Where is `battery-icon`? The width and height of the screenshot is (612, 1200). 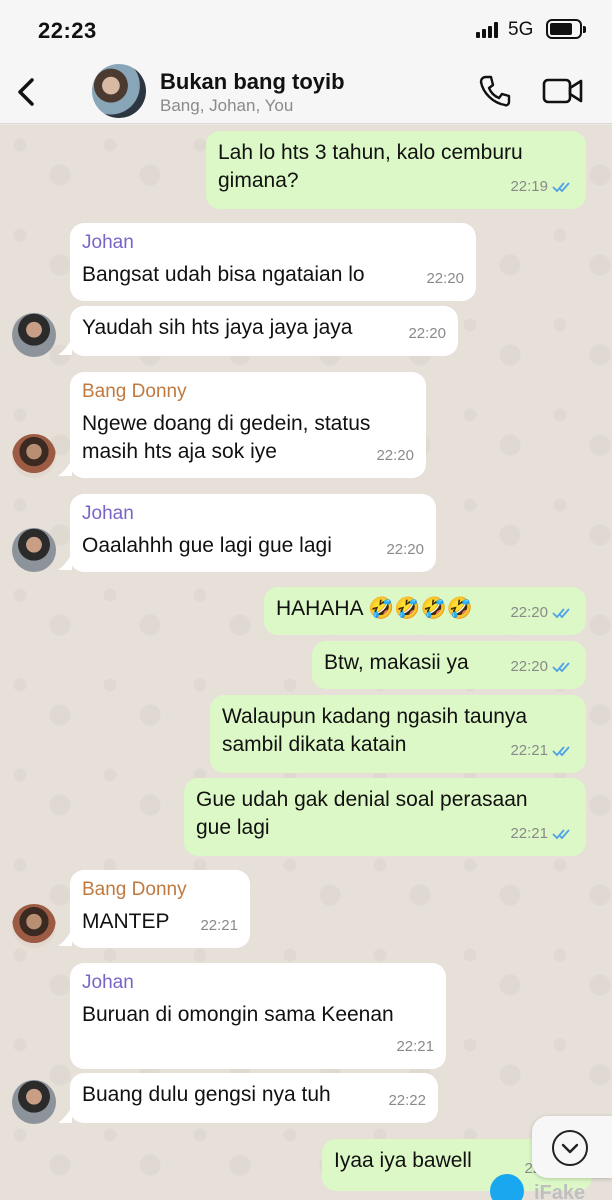
battery-icon is located at coordinates (566, 29).